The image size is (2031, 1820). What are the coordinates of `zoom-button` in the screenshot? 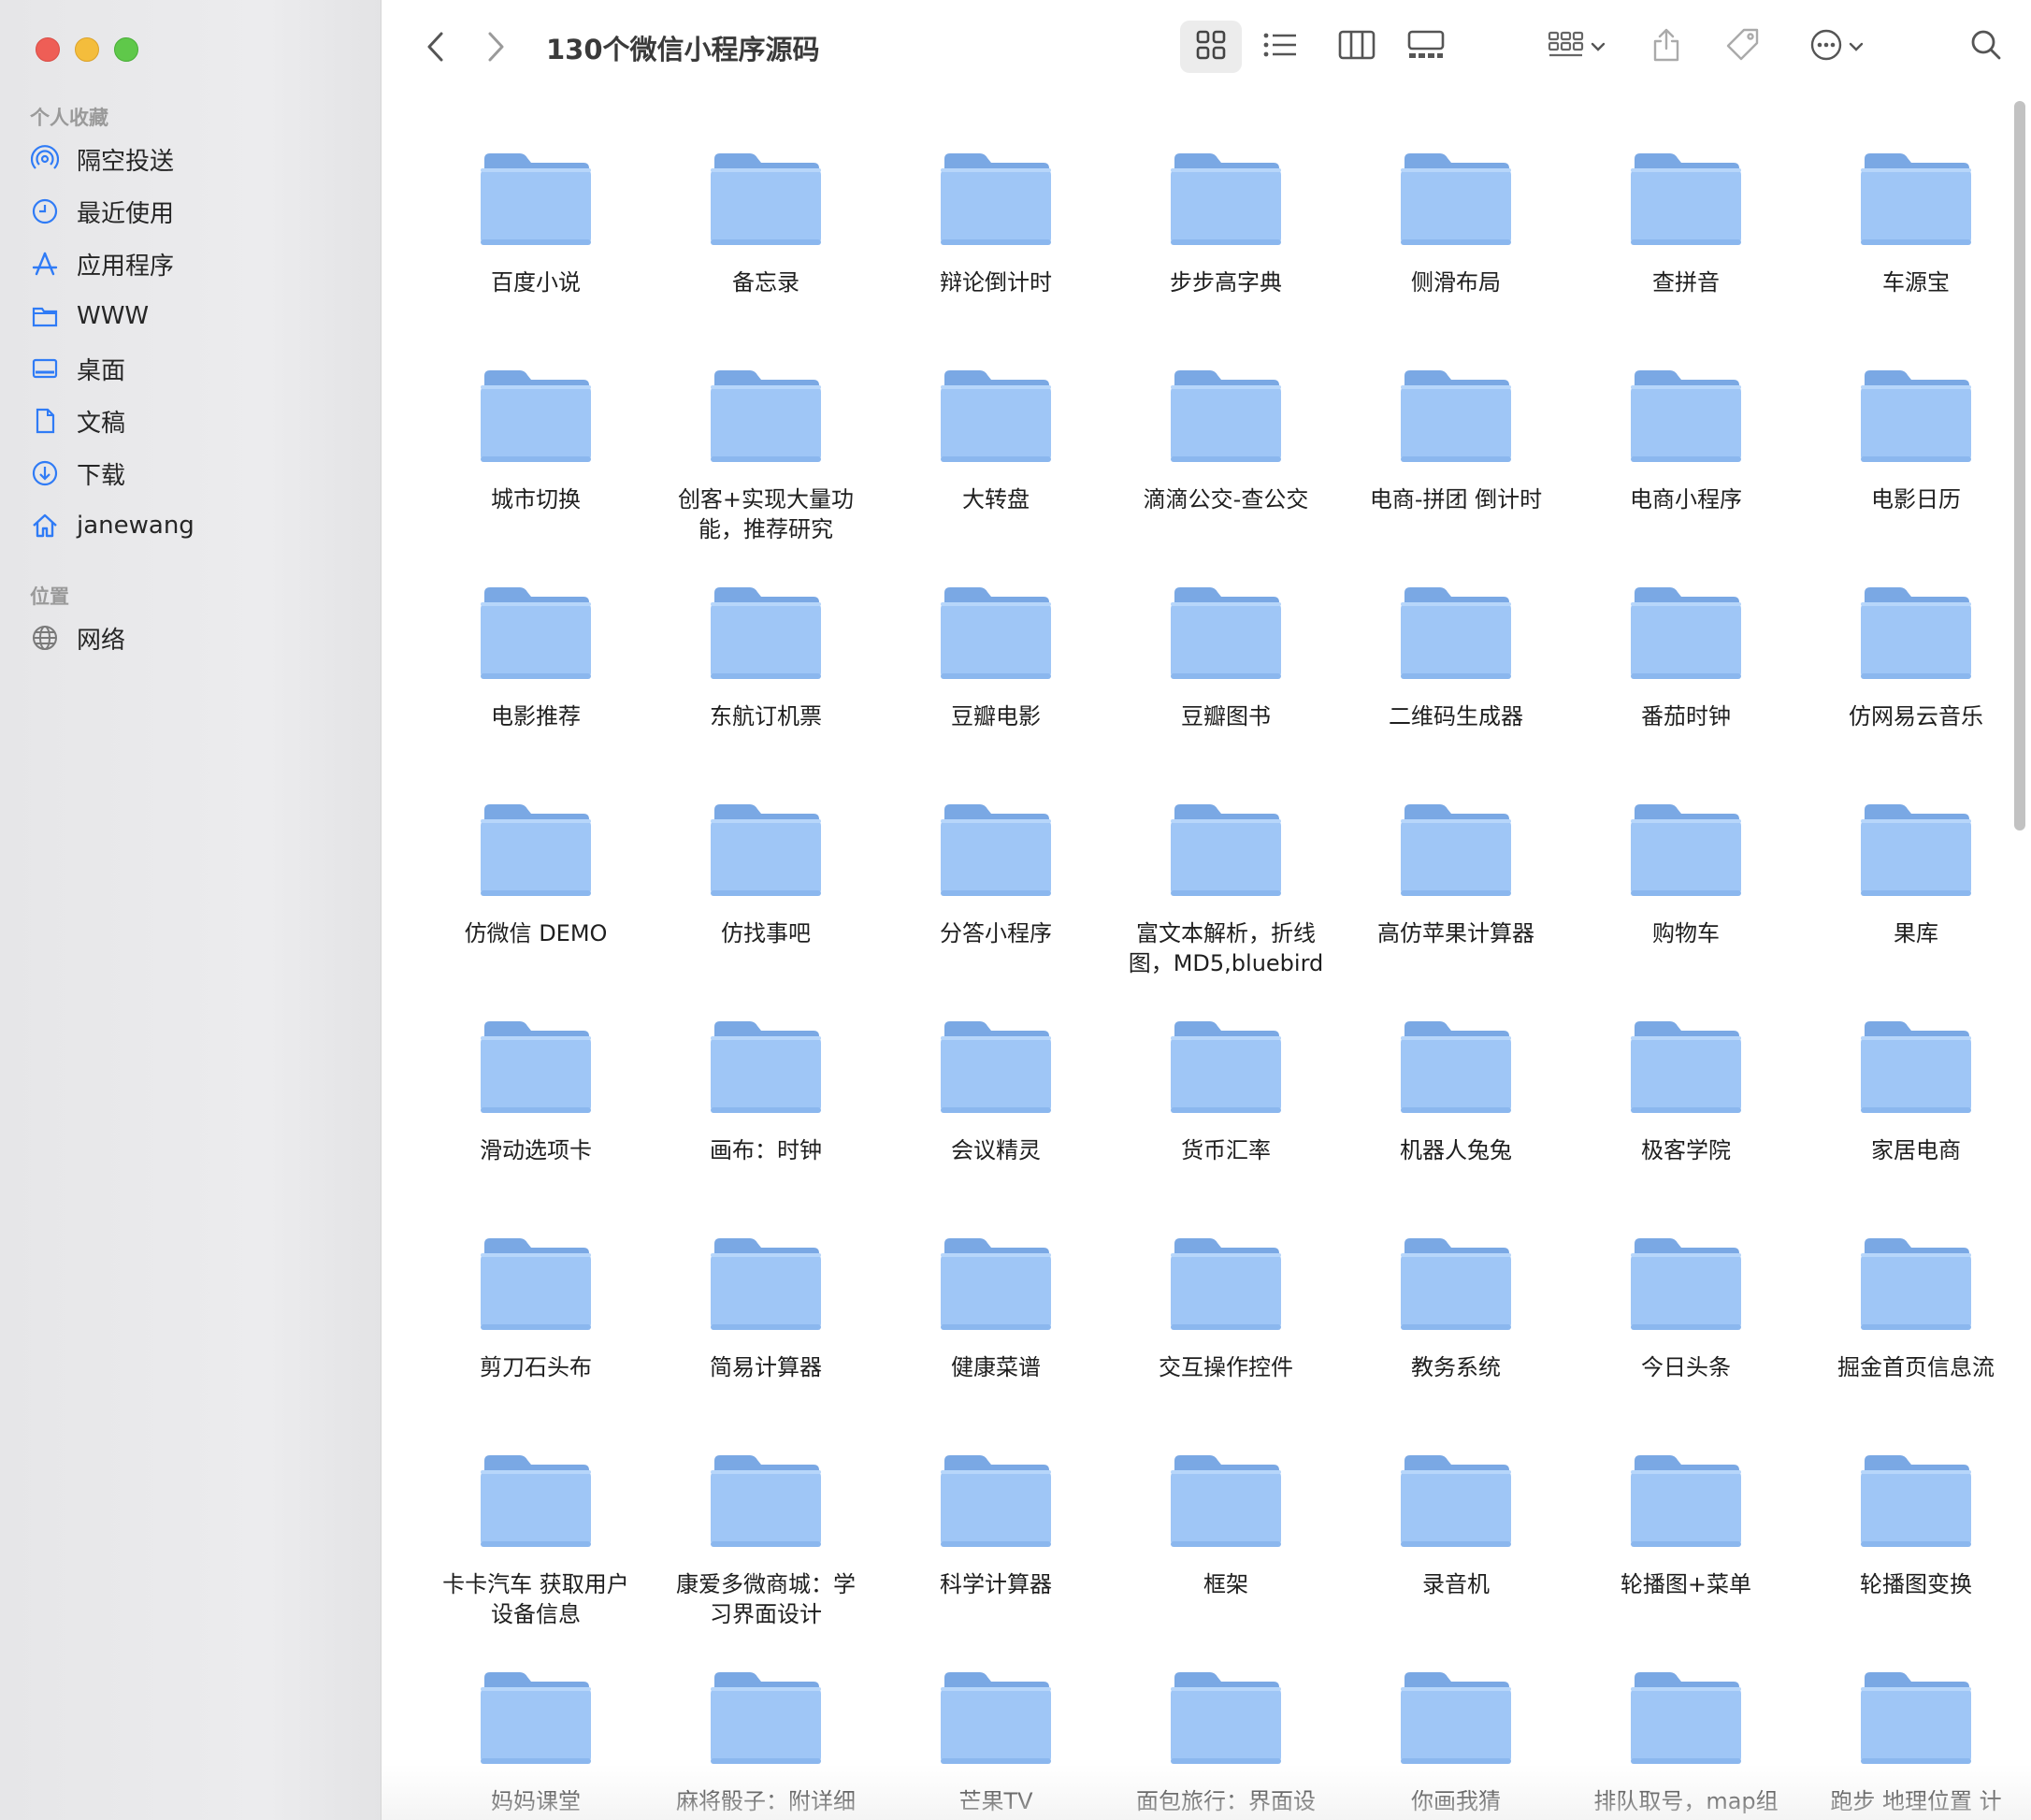 It's located at (126, 49).